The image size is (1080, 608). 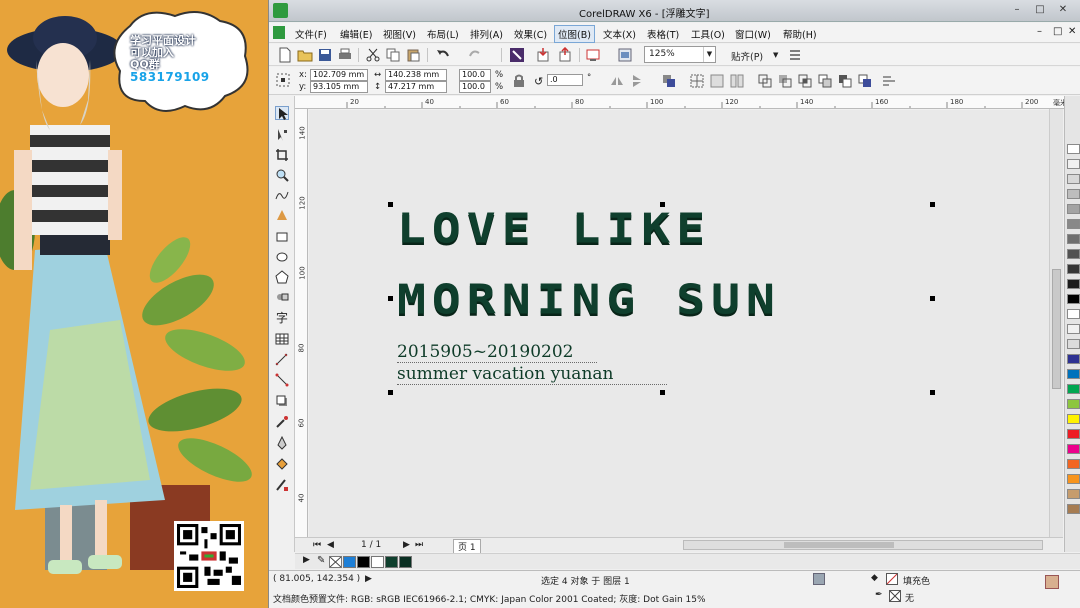 What do you see at coordinates (619, 34) in the screenshot?
I see `menu-text: 文本(X)` at bounding box center [619, 34].